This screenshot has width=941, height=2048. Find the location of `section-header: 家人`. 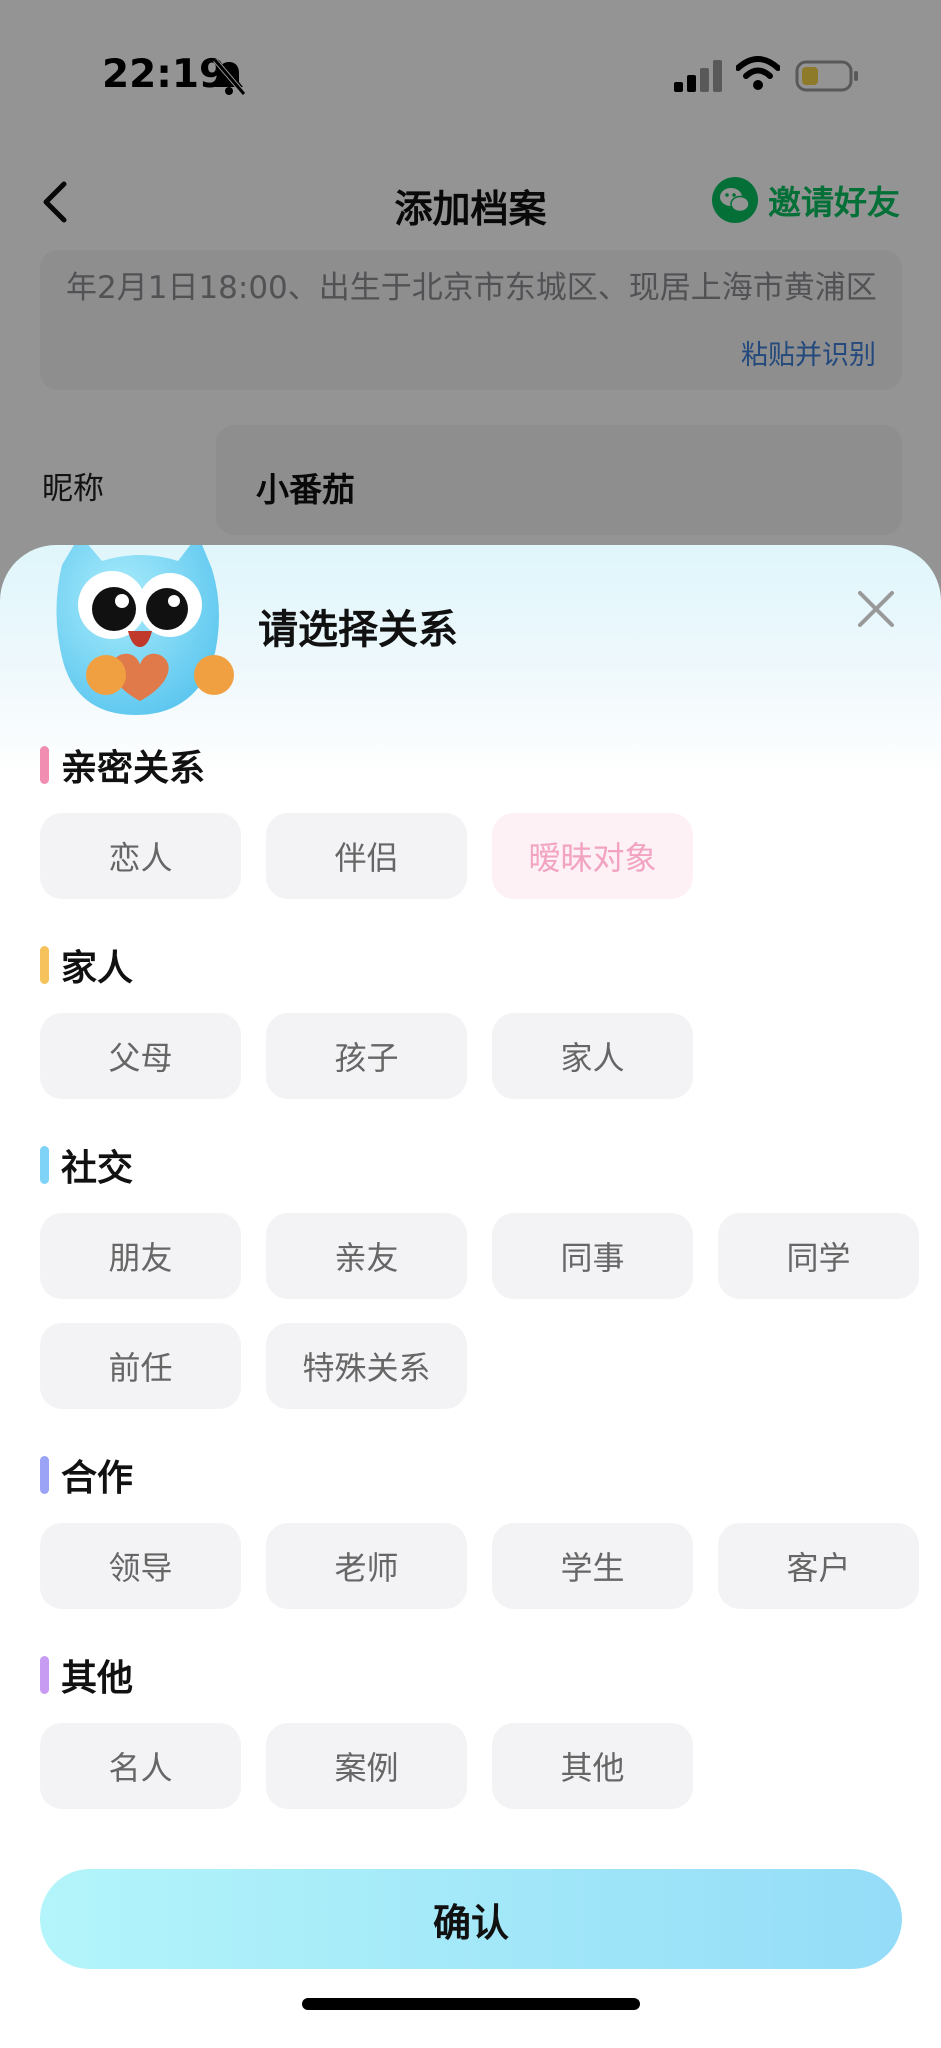

section-header: 家人 is located at coordinates (86, 967).